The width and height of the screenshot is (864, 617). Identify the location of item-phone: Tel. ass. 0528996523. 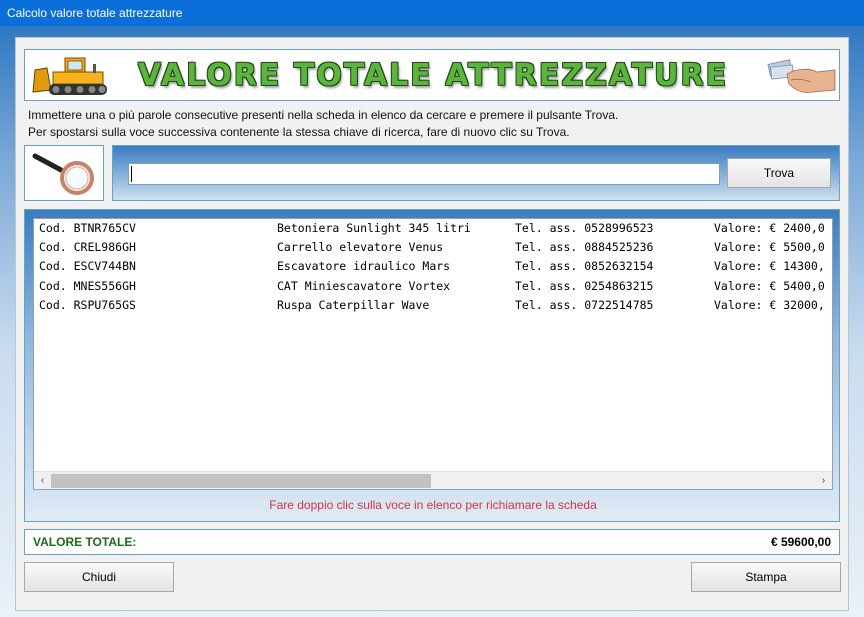
(584, 228).